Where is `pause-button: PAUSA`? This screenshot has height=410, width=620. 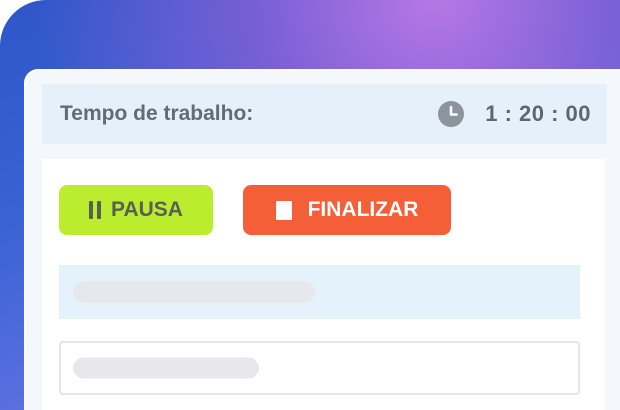
pause-button: PAUSA is located at coordinates (136, 210).